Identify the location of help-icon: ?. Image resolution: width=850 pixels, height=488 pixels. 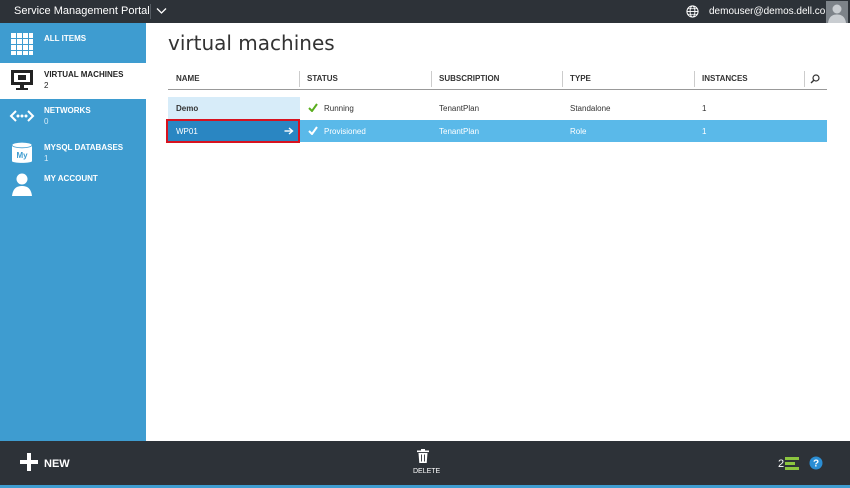
(816, 463).